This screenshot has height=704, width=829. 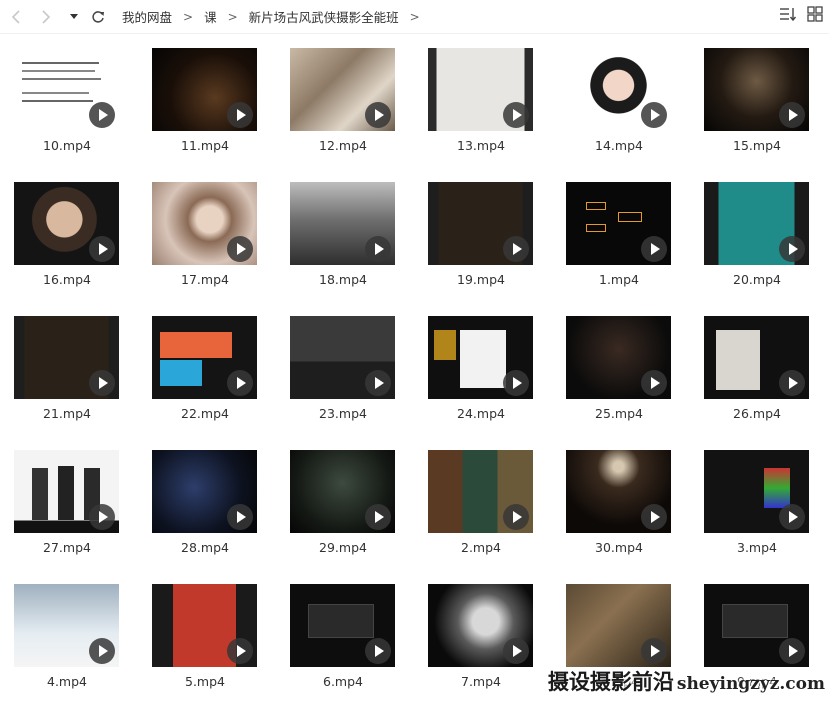 I want to click on file-name: 3.mp4, so click(x=757, y=547).